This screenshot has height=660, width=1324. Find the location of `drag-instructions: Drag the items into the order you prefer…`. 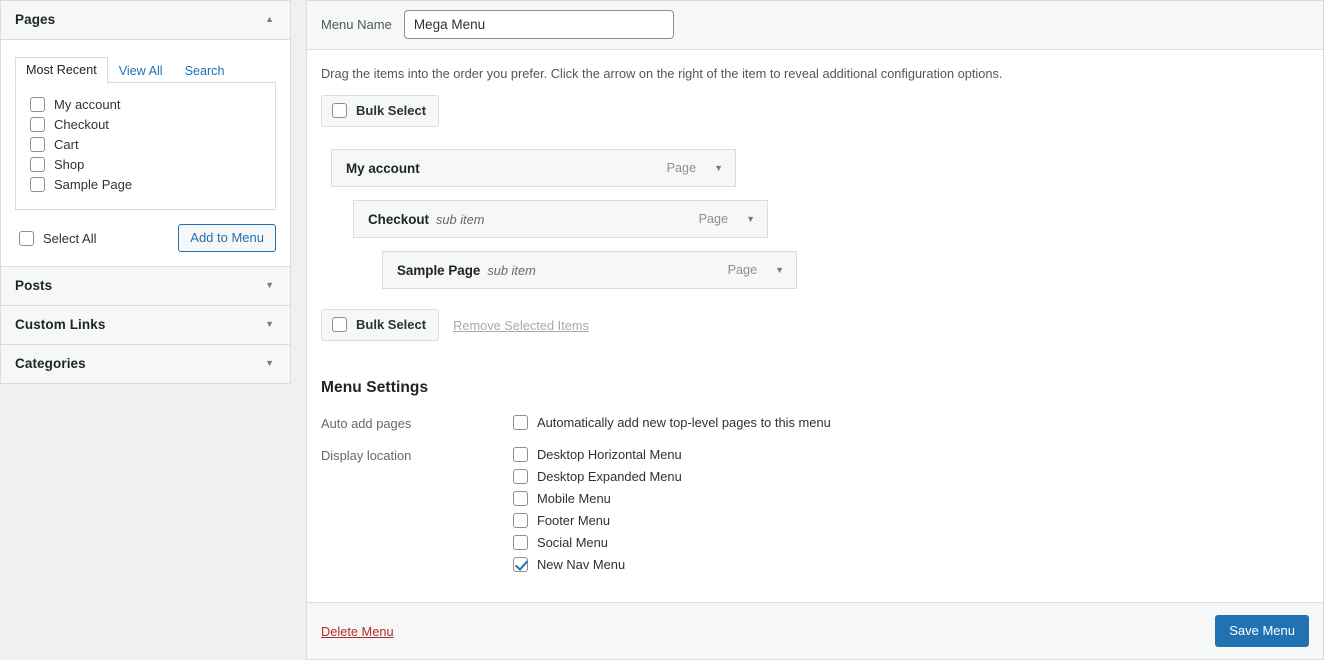

drag-instructions: Drag the items into the order you prefer… is located at coordinates (662, 73).